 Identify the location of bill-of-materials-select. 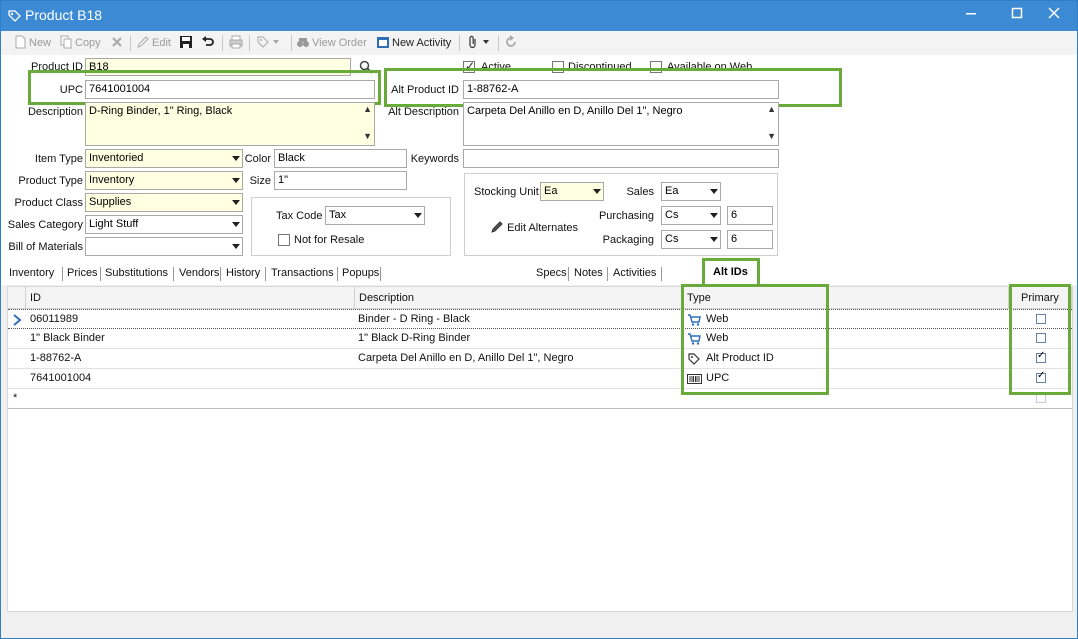
(164, 246).